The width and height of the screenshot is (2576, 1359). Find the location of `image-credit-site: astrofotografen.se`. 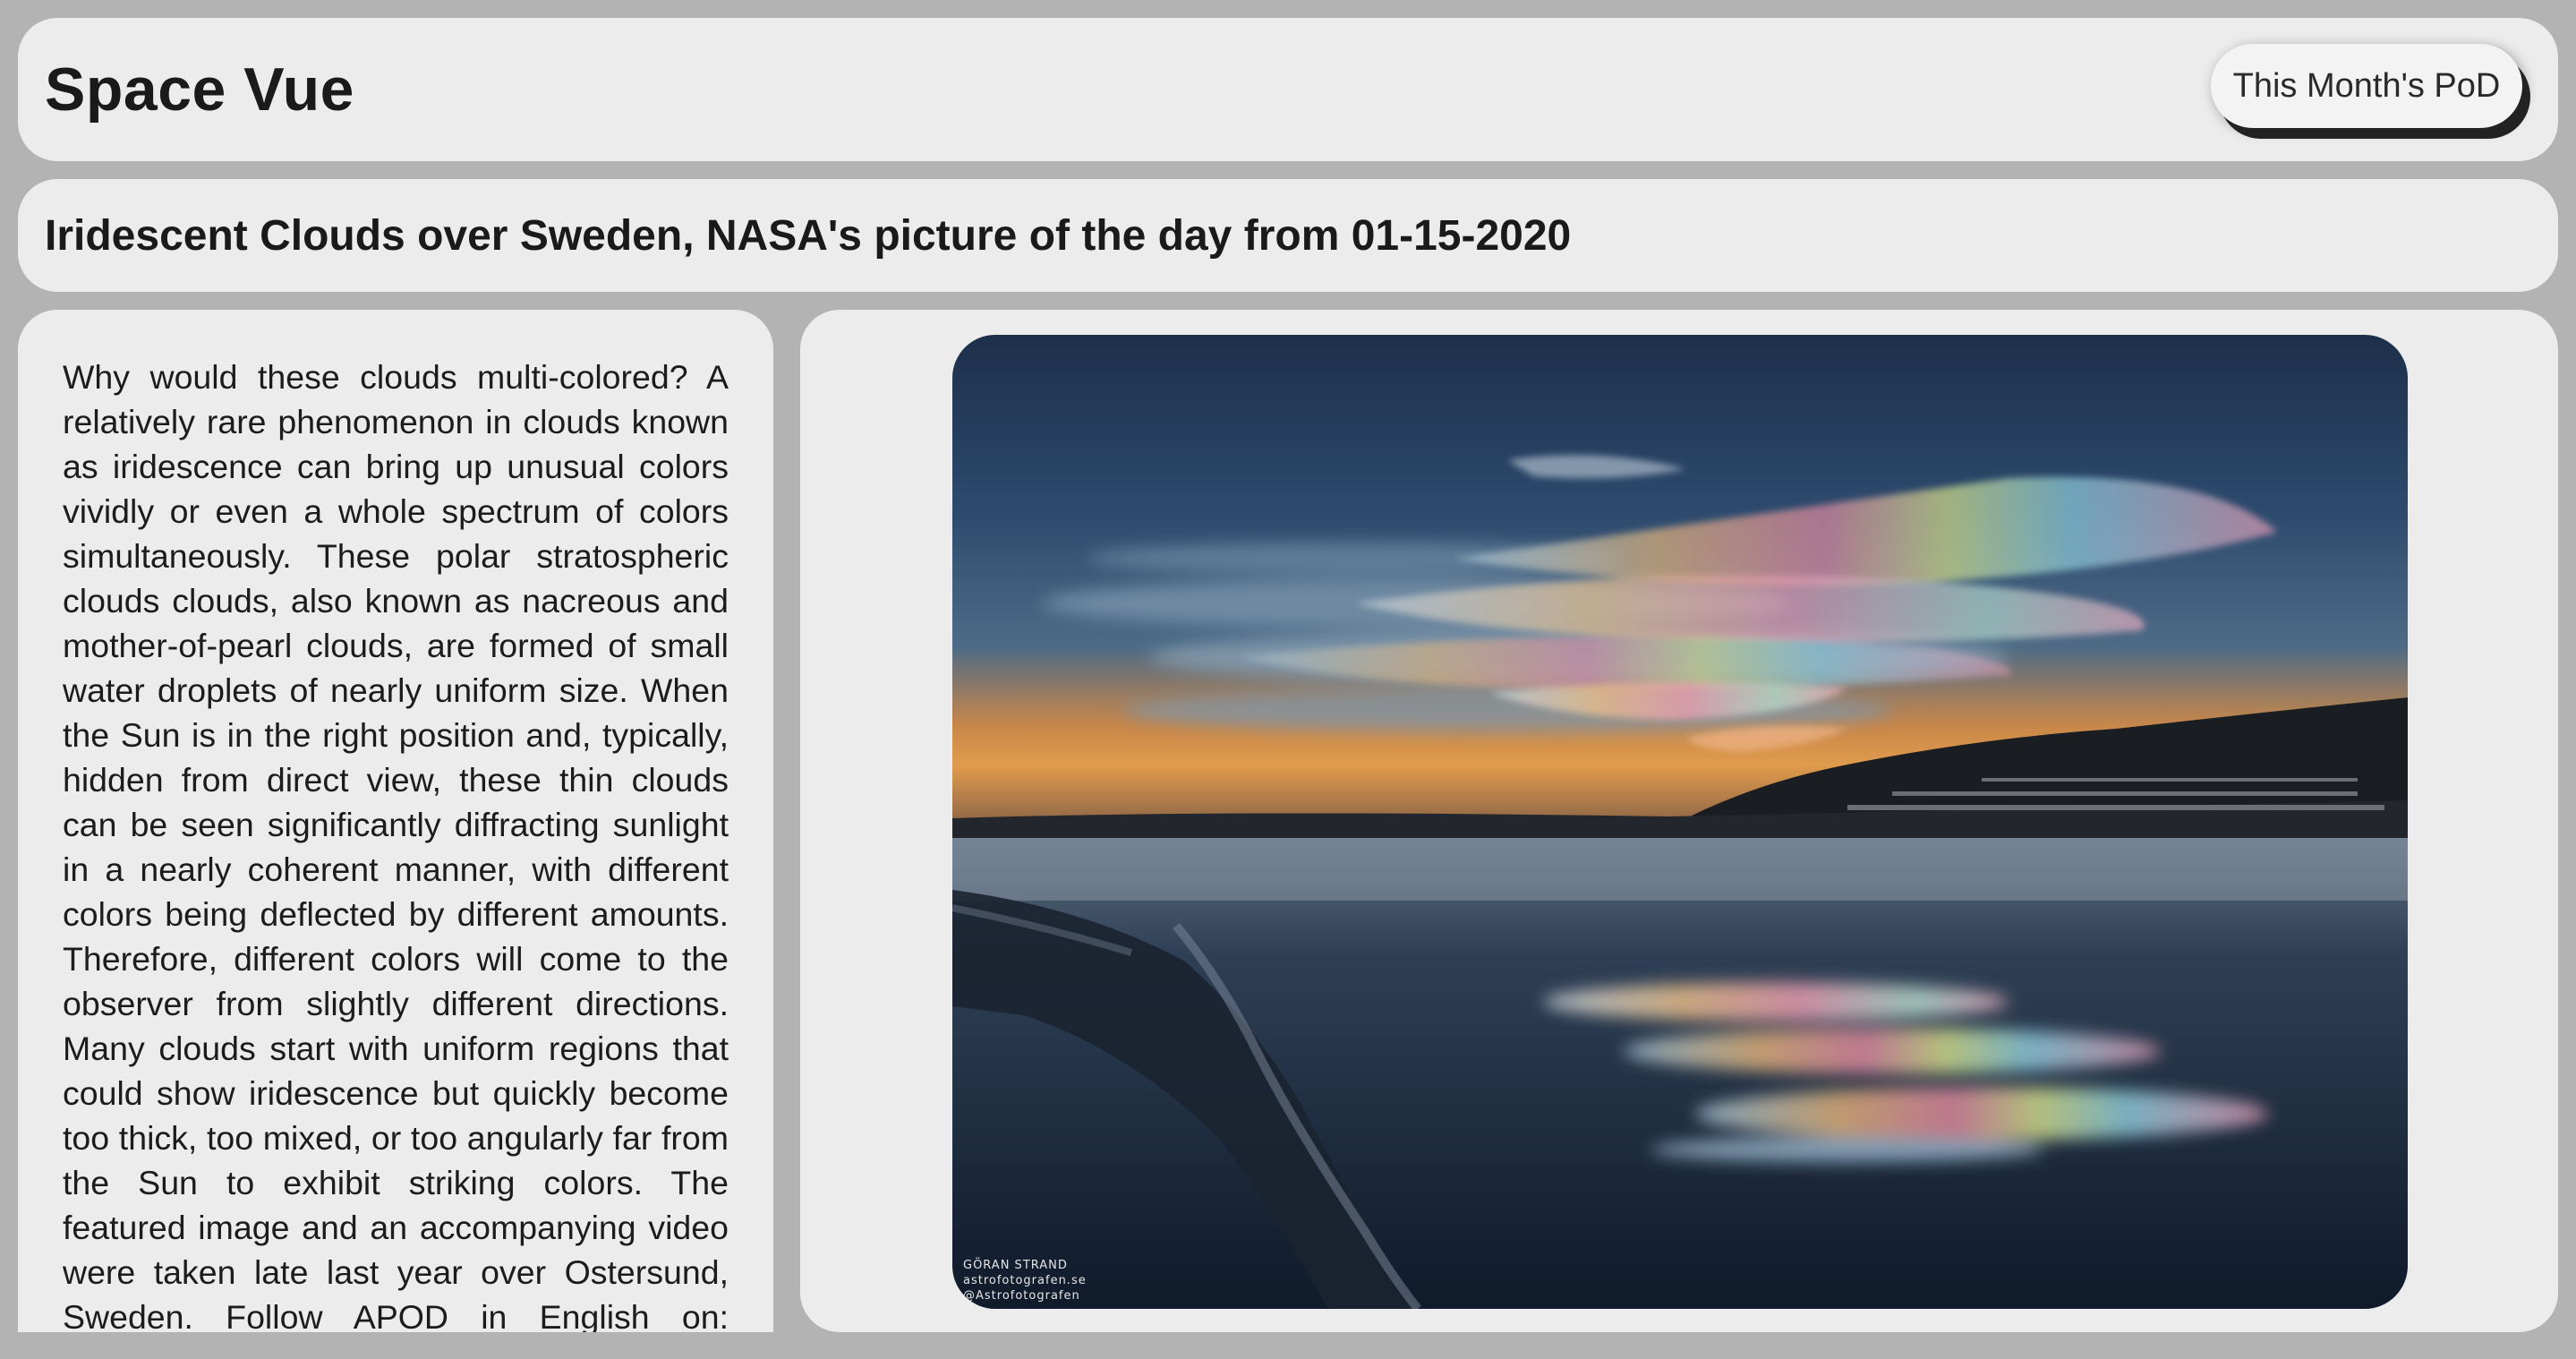

image-credit-site: astrofotografen.se is located at coordinates (1025, 1280).